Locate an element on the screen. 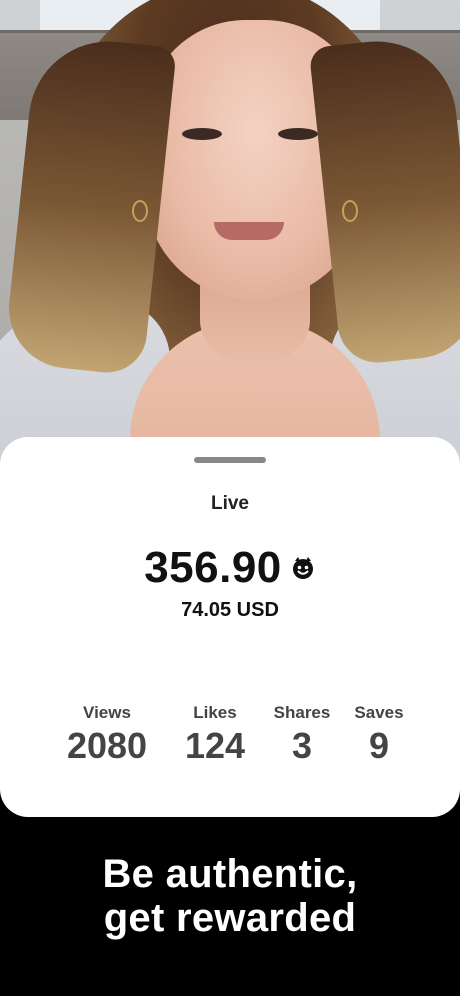  tagline-line-1: Be authentic, is located at coordinates (230, 874).